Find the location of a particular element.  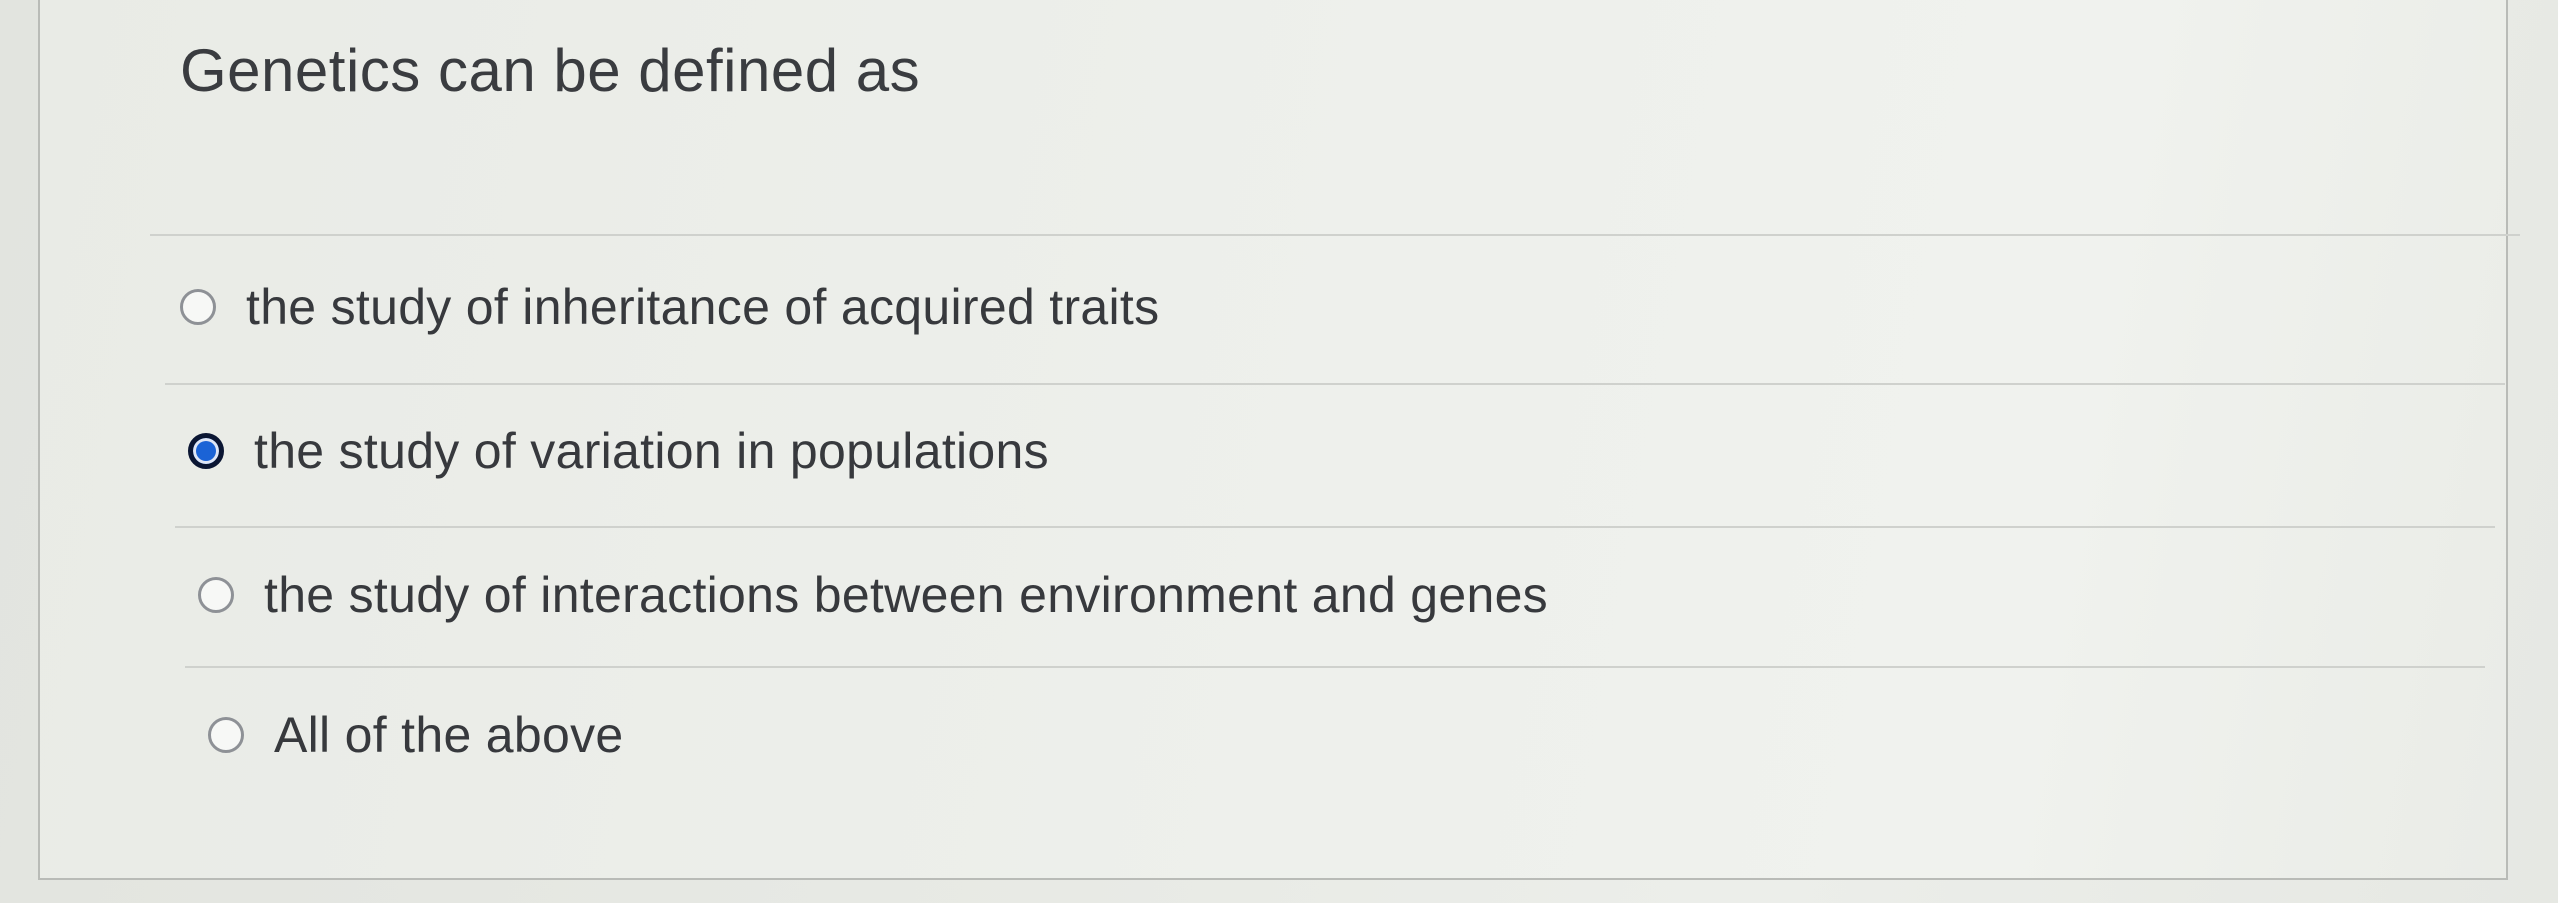

option-all-of-the-above: All of the above is located at coordinates (415, 735).